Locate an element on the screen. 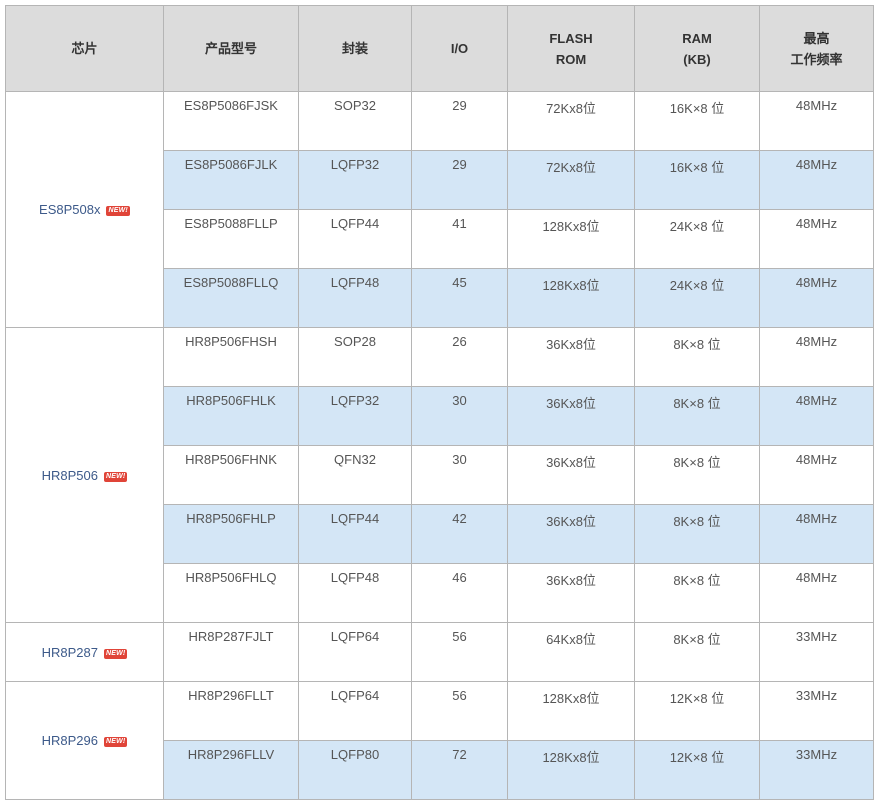  io-cell: 46 is located at coordinates (459, 593).